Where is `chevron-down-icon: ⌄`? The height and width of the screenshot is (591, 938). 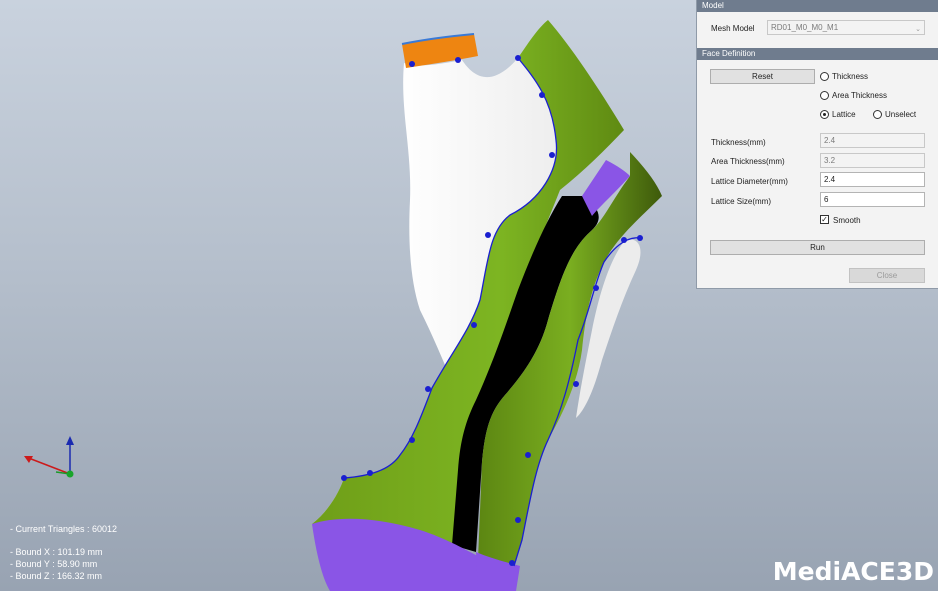 chevron-down-icon: ⌄ is located at coordinates (918, 29).